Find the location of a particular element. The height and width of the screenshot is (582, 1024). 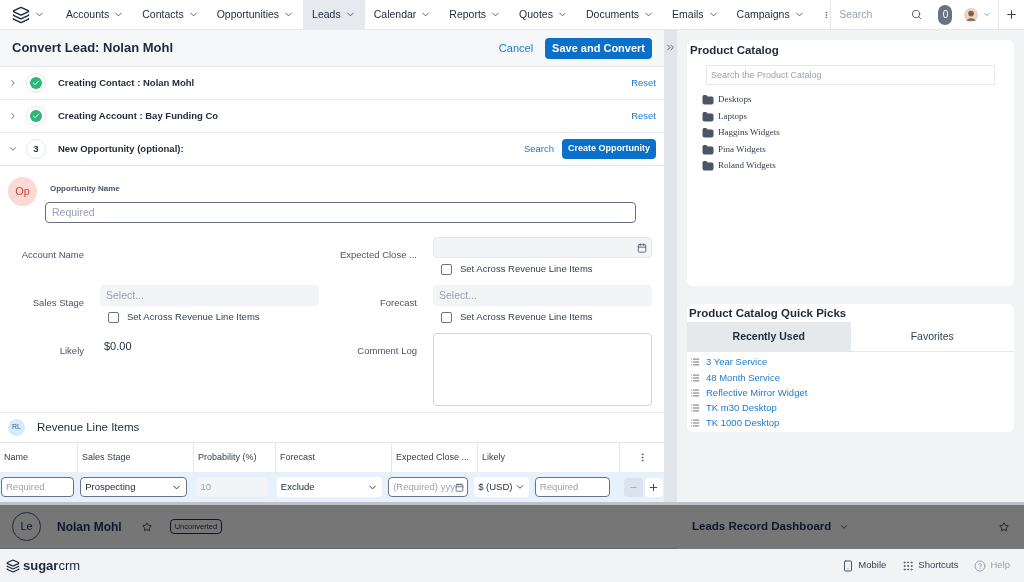

collapse-icon is located at coordinates (670, 47).